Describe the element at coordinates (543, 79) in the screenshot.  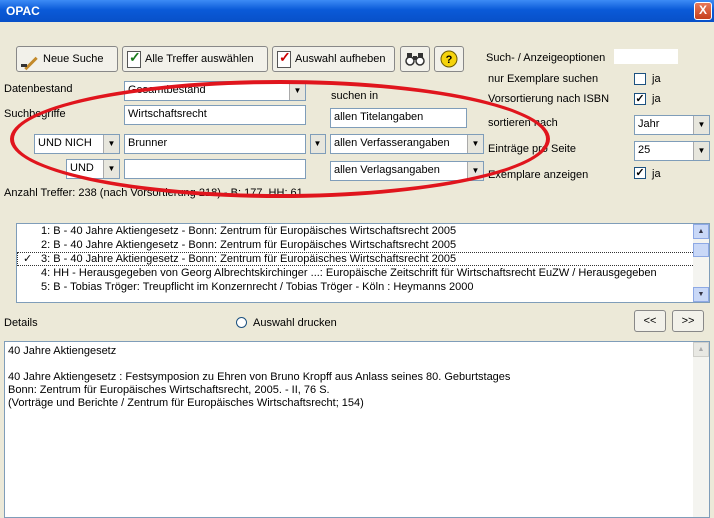
I see `only-copies-label: nur Exemplare suchen` at that location.